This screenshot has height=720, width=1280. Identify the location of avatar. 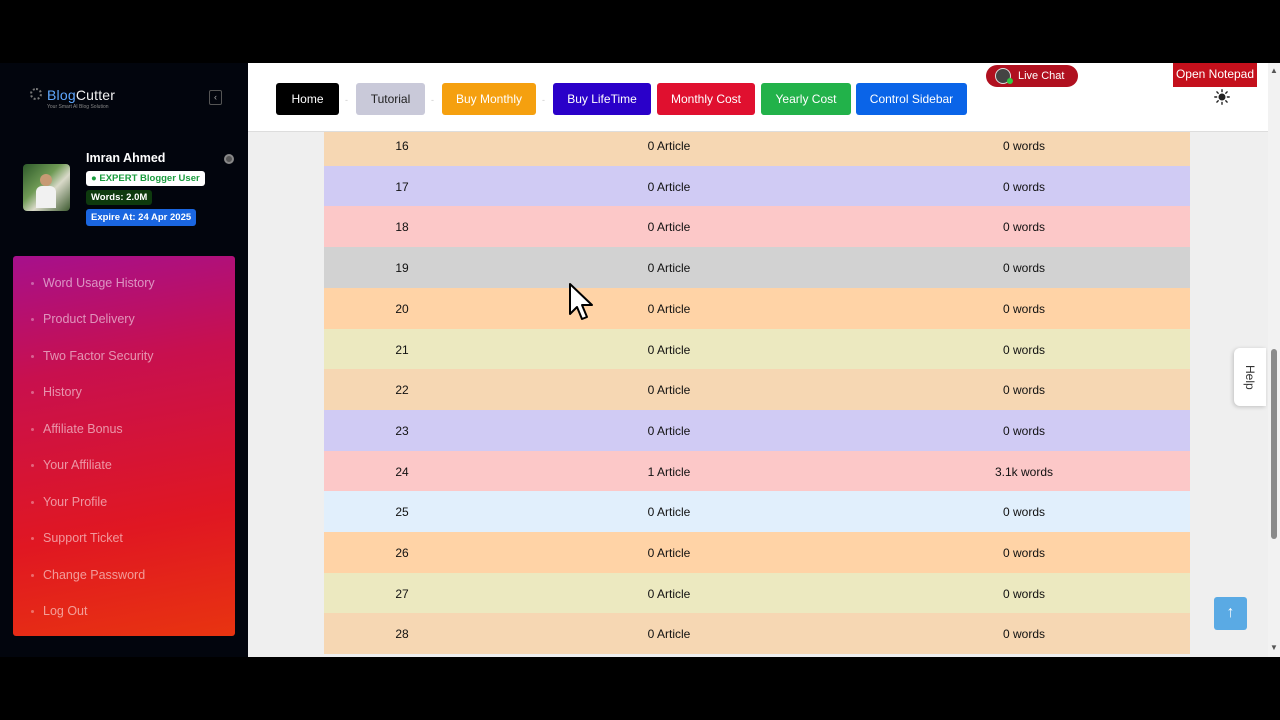
(46, 187).